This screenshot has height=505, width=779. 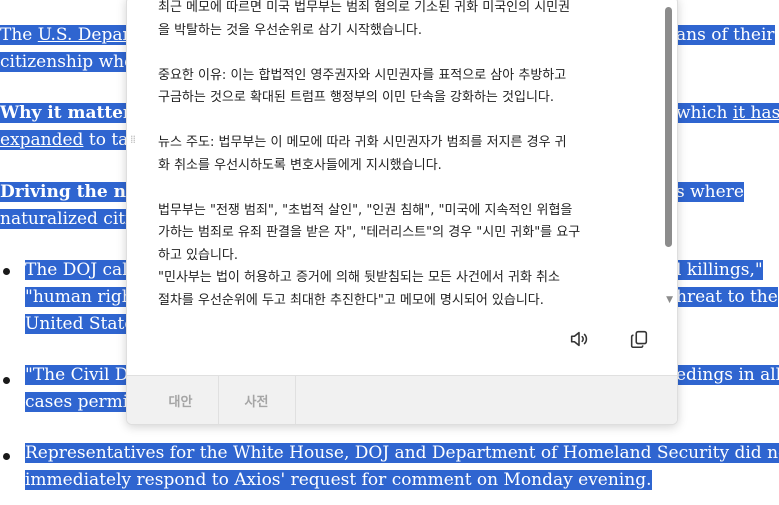 I want to click on scroll-down-arrow-icon: ▼, so click(x=669, y=300).